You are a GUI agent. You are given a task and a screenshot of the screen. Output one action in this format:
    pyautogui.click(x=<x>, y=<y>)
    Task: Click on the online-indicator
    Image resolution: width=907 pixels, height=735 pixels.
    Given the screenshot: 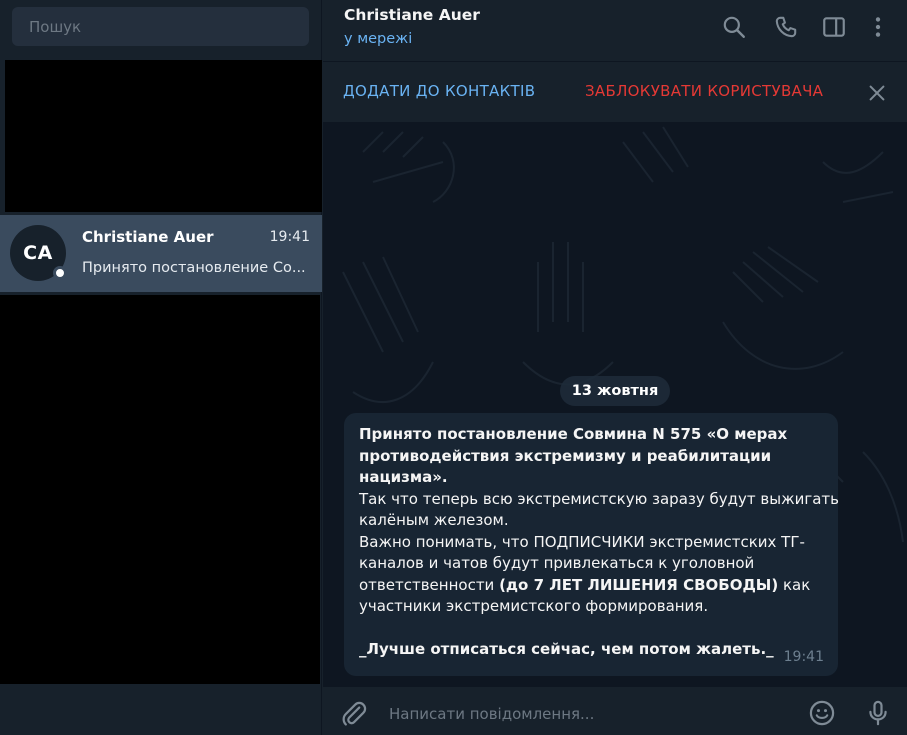 What is the action you would take?
    pyautogui.click(x=60, y=273)
    